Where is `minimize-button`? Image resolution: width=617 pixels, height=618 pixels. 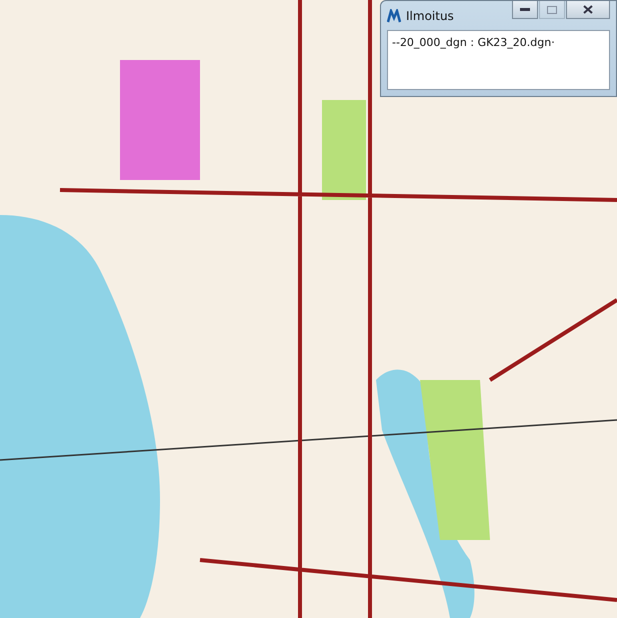
minimize-button is located at coordinates (525, 10).